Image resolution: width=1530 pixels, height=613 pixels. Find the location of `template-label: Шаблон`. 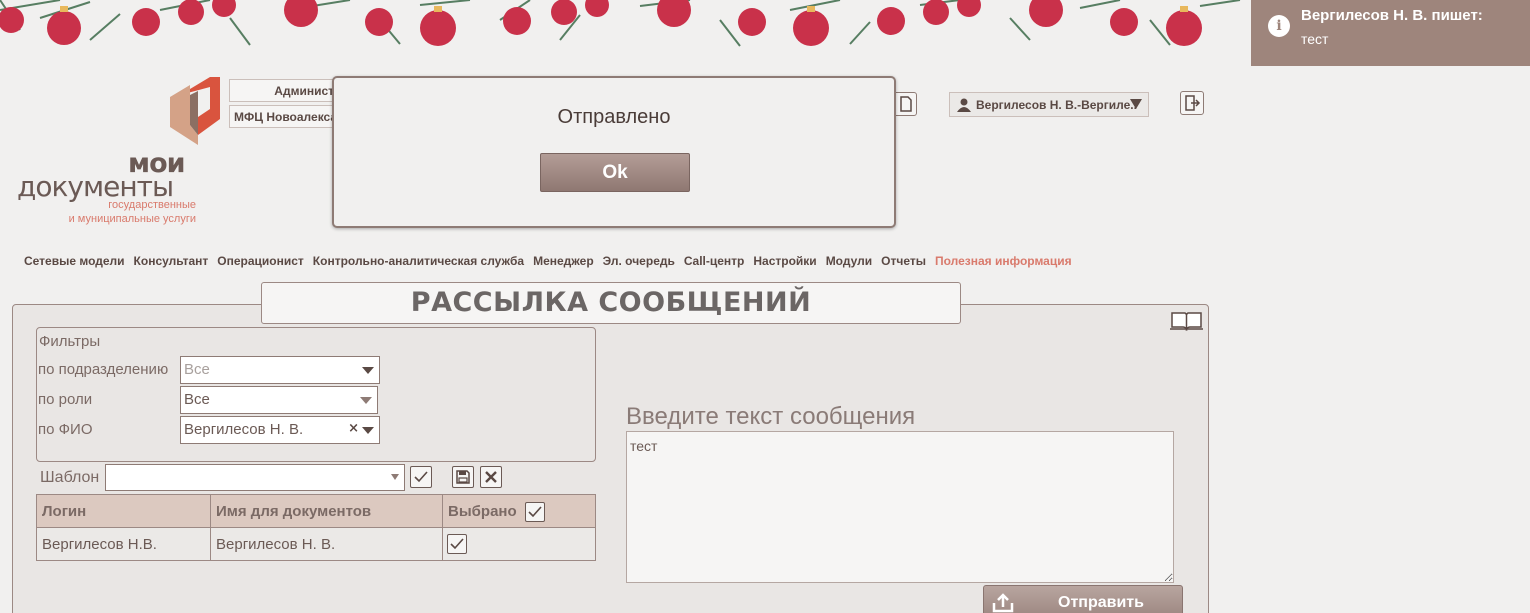

template-label: Шаблон is located at coordinates (70, 477).